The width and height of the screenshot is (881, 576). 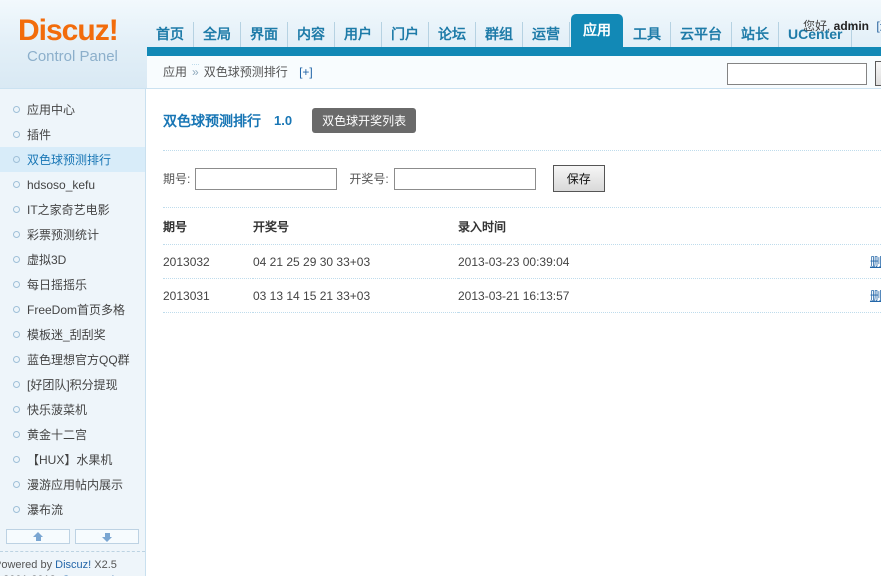 What do you see at coordinates (57, 410) in the screenshot?
I see `sidebar-item-label: 快乐菠菜机` at bounding box center [57, 410].